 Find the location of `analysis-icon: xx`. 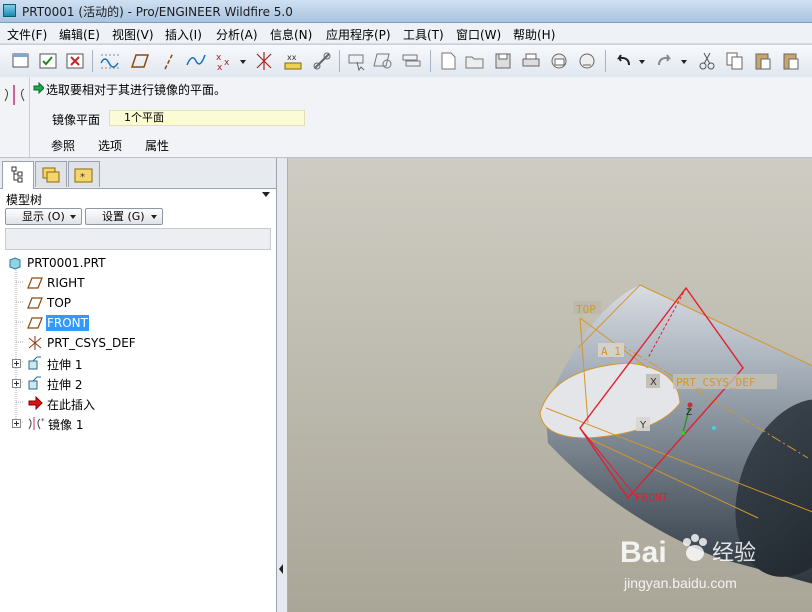

analysis-icon: xx is located at coordinates (293, 61).